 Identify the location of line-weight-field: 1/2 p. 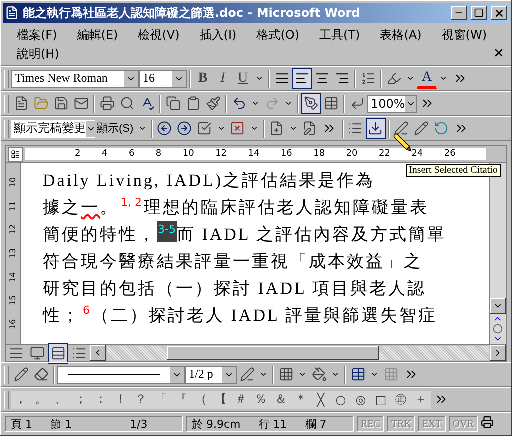
(211, 375).